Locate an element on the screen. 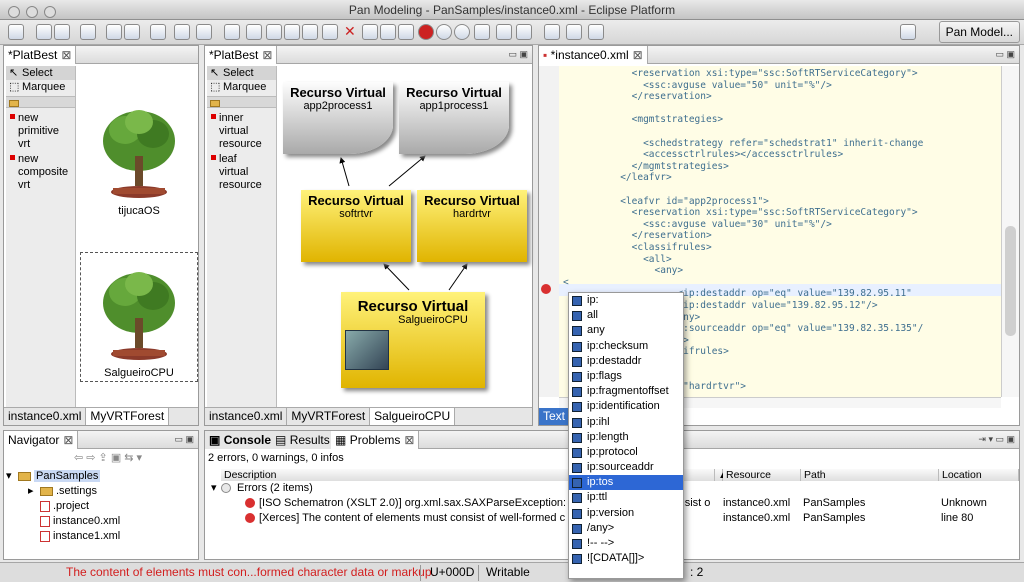 The image size is (1024, 582). vr-node-app2process1: Recurso Virtual app2process1 is located at coordinates (338, 118).